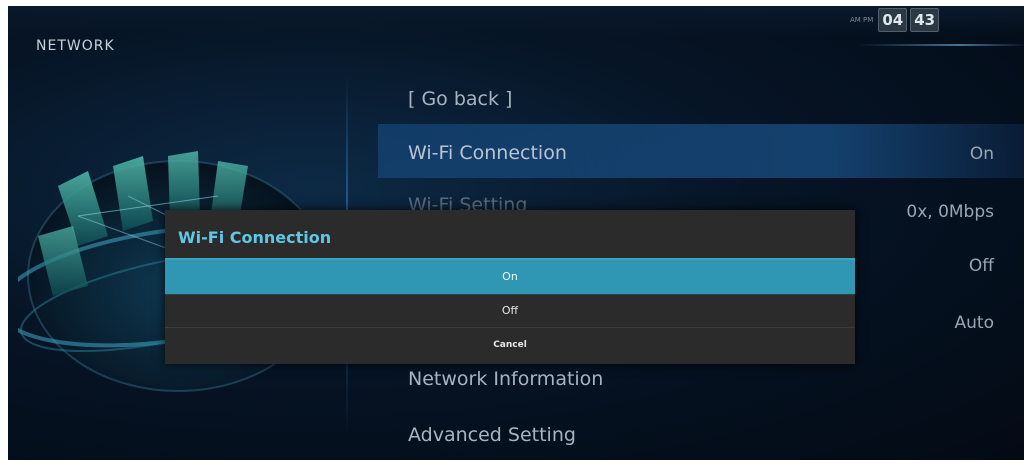  Describe the element at coordinates (460, 99) in the screenshot. I see `menu-item-go-back: [ Go back ]` at that location.